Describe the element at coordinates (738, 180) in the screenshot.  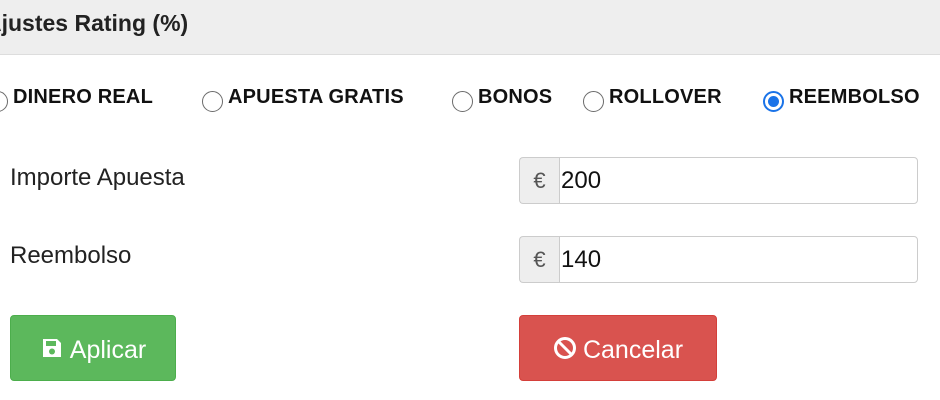
I see `stake-input` at that location.